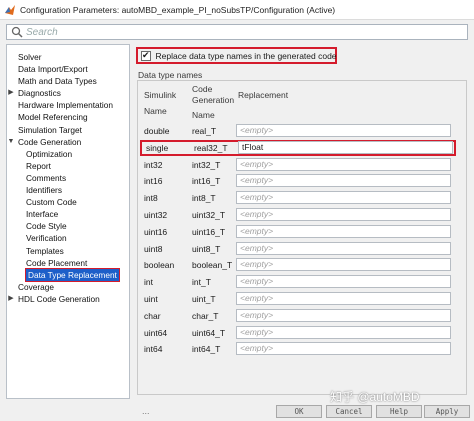  I want to click on simulink-type-name: uint64, so click(156, 332).